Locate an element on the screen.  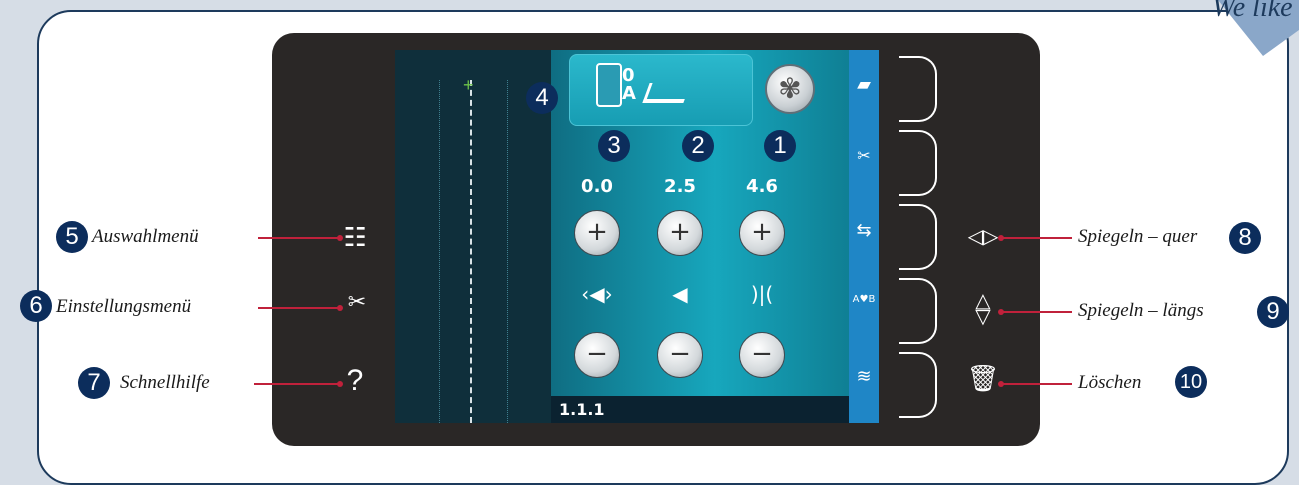
help-icon: ? is located at coordinates (355, 381).